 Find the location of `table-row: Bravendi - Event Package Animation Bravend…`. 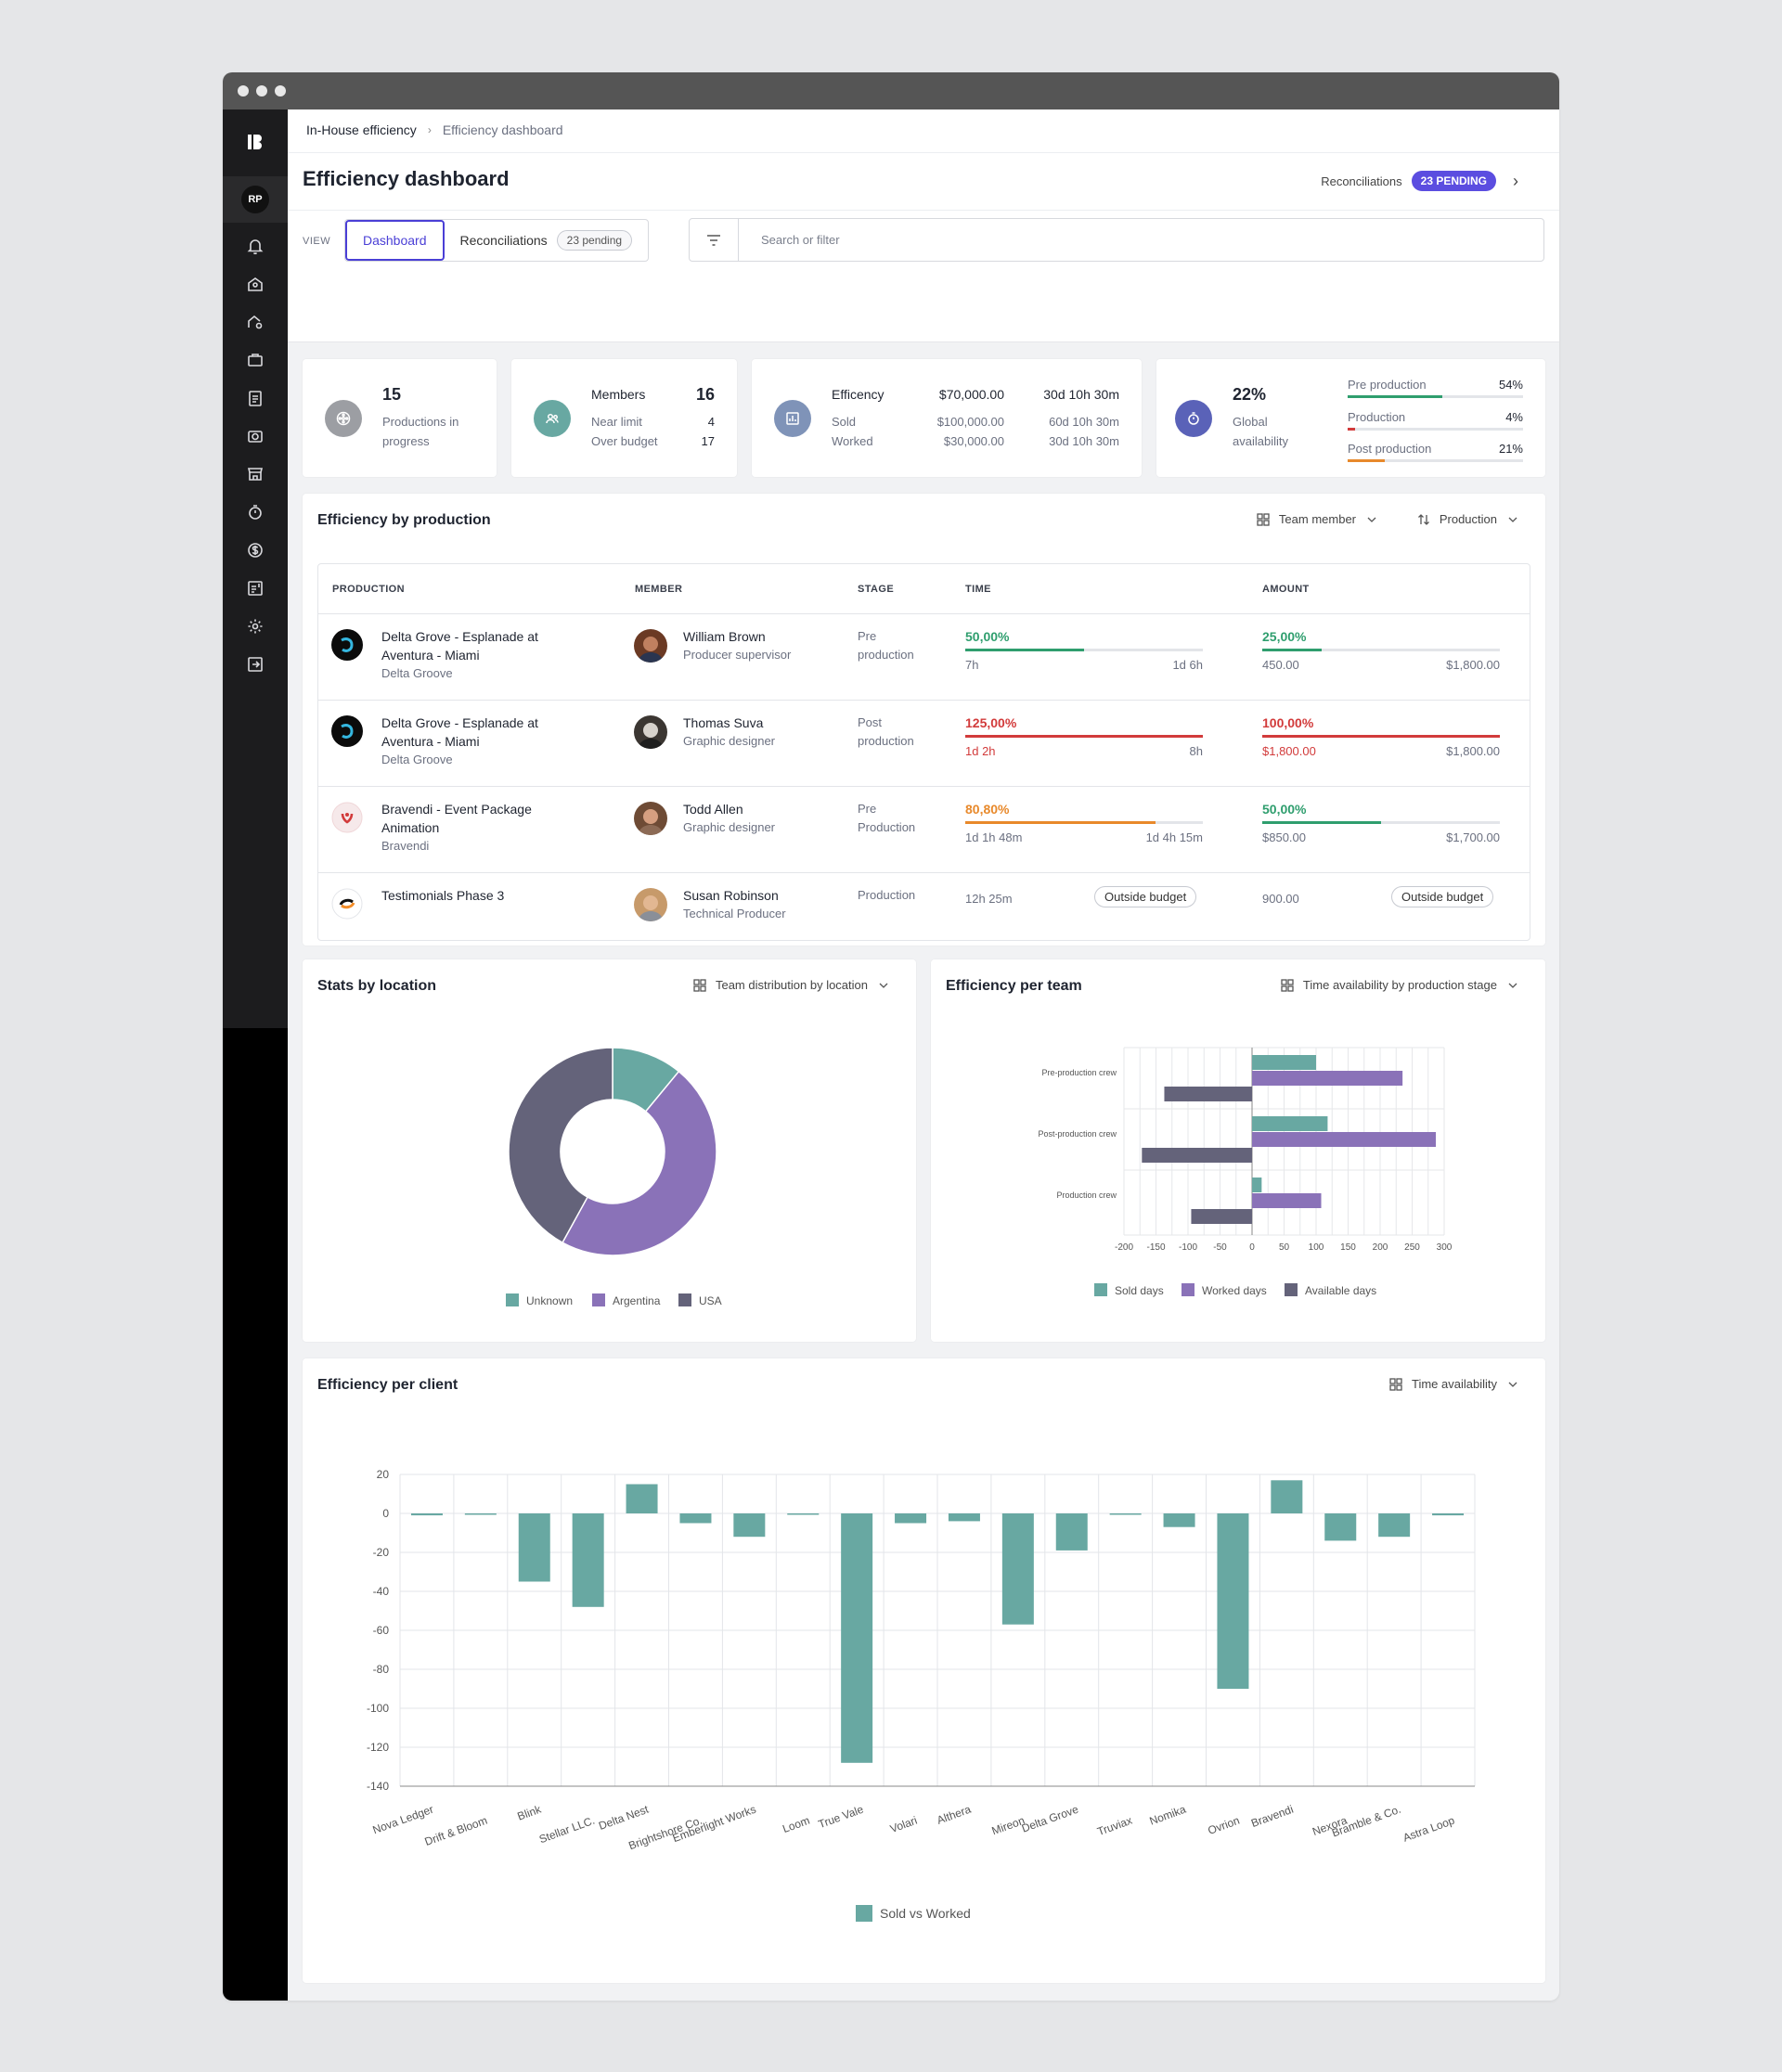

table-row: Bravendi - Event Package Animation Bravend… is located at coordinates (924, 830).